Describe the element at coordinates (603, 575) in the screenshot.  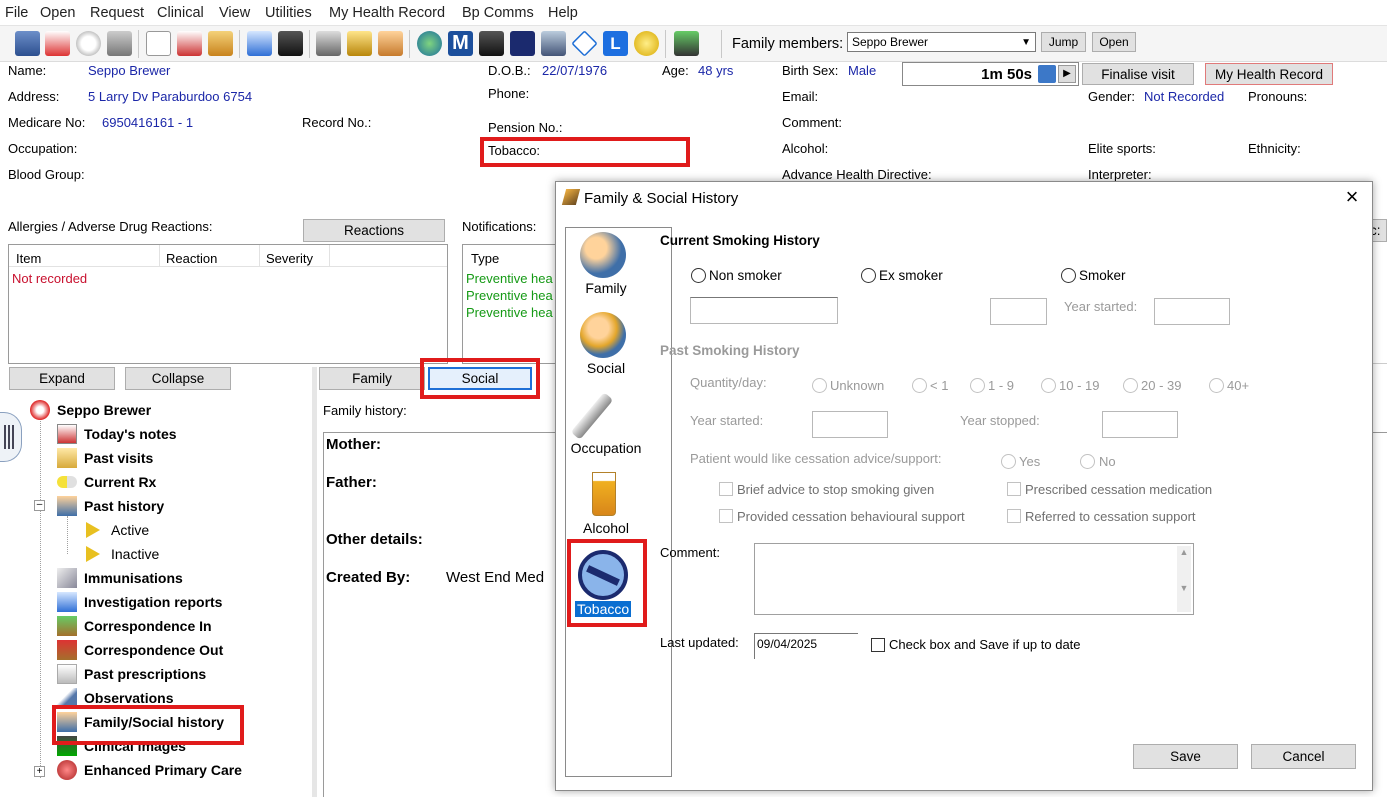
I see `no-smoking-icon` at that location.